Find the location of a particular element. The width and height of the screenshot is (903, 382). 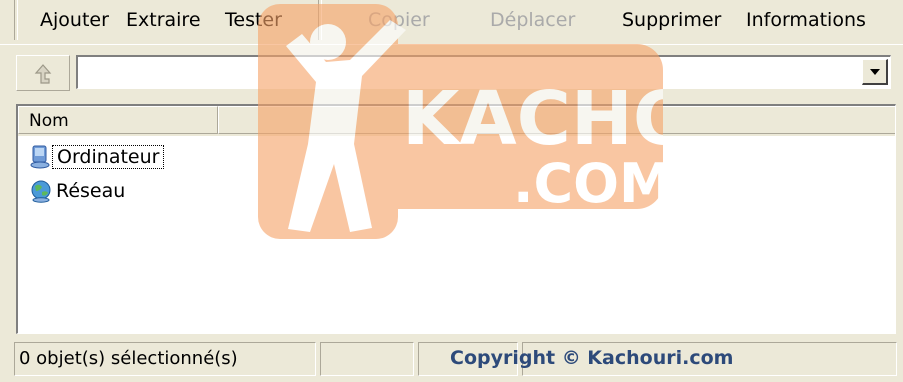

path-bar is located at coordinates (451, 71).